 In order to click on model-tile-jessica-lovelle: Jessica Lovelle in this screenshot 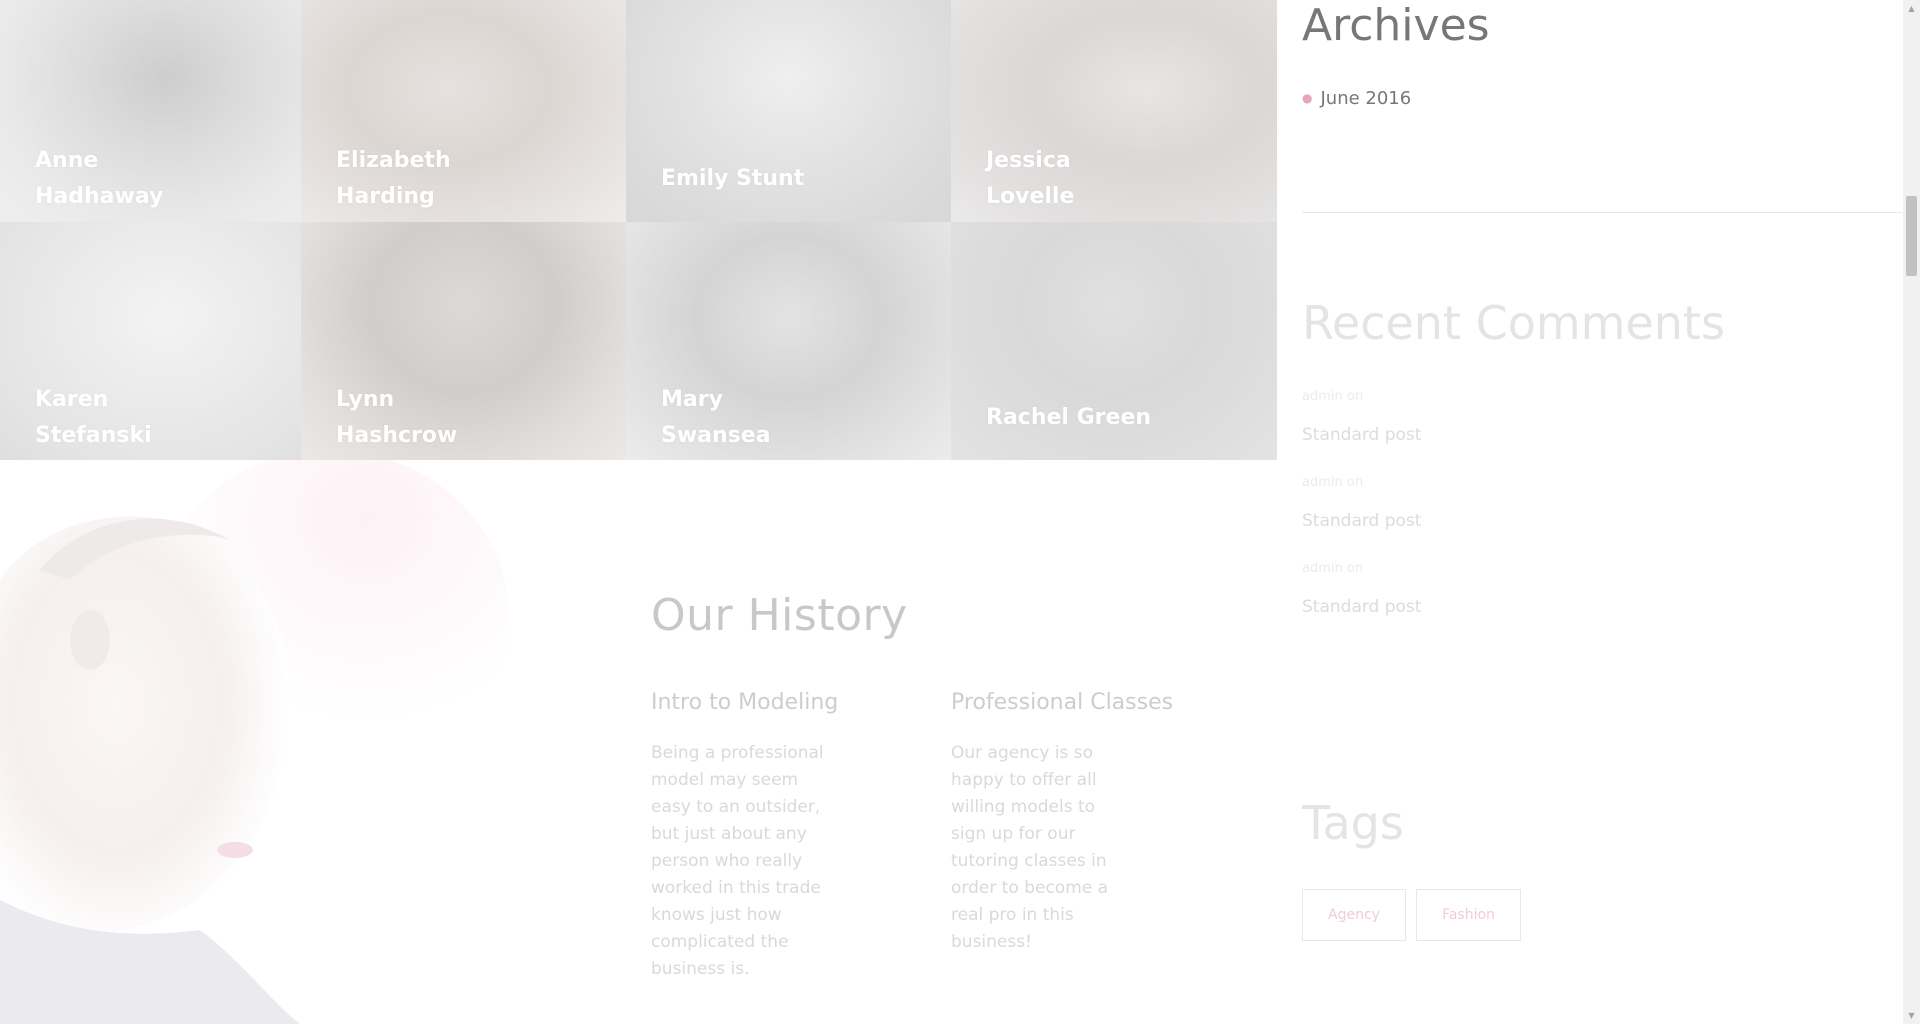, I will do `click(1114, 111)`.